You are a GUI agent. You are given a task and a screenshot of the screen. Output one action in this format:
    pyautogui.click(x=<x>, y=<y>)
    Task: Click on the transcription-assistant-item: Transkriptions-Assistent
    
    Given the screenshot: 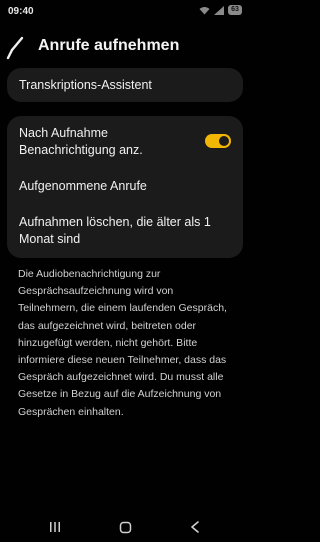 What is the action you would take?
    pyautogui.click(x=125, y=85)
    